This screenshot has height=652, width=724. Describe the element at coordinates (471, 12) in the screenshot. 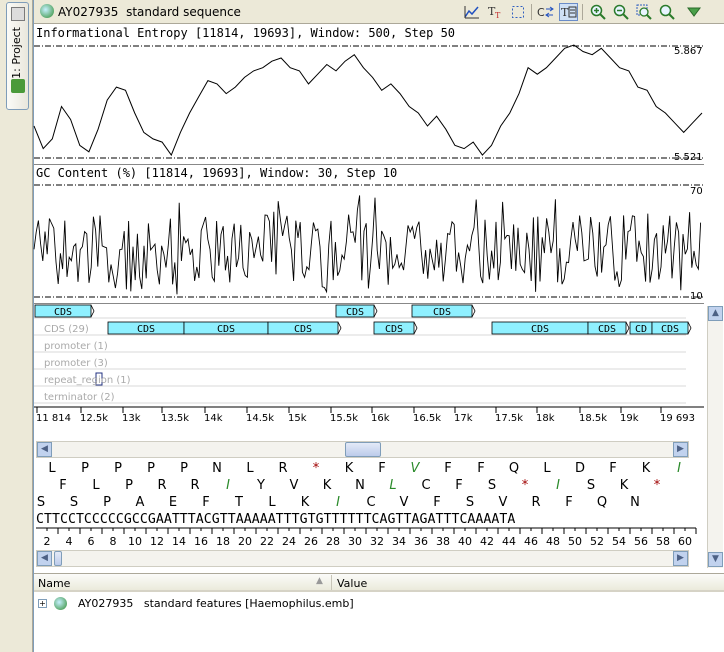

I see `chart-icon` at that location.